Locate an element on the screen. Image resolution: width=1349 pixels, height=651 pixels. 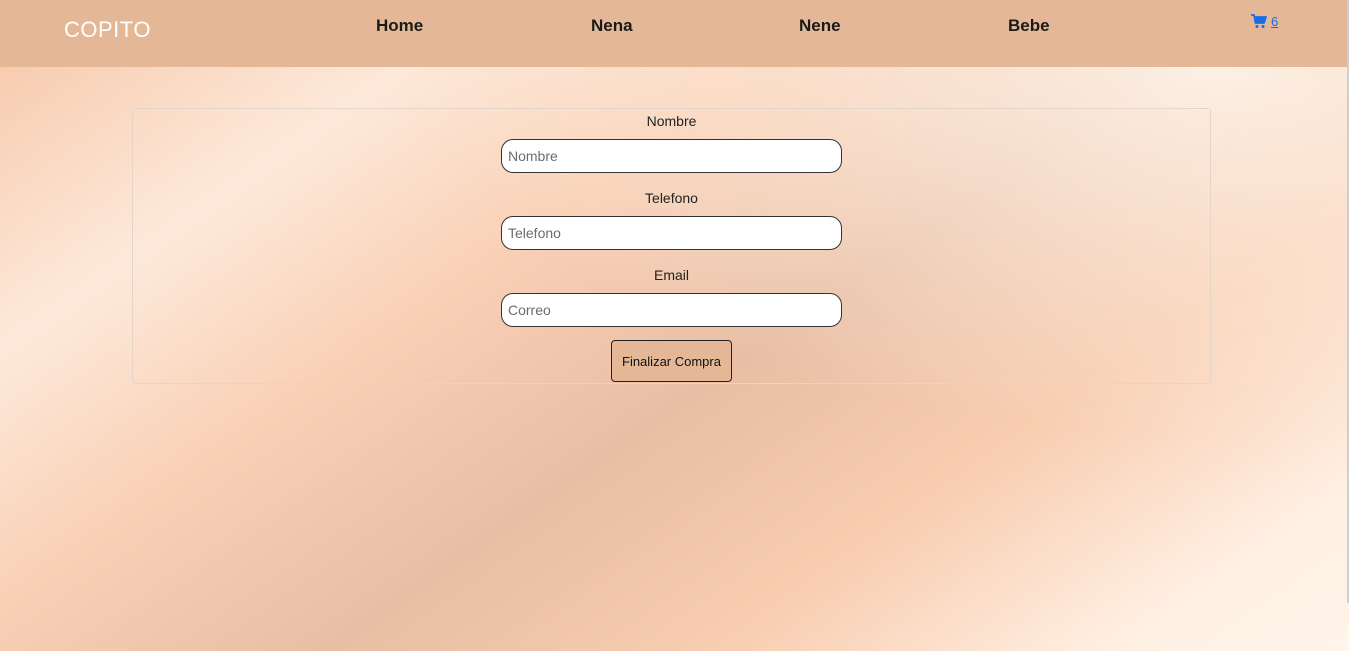
email-input is located at coordinates (671, 310).